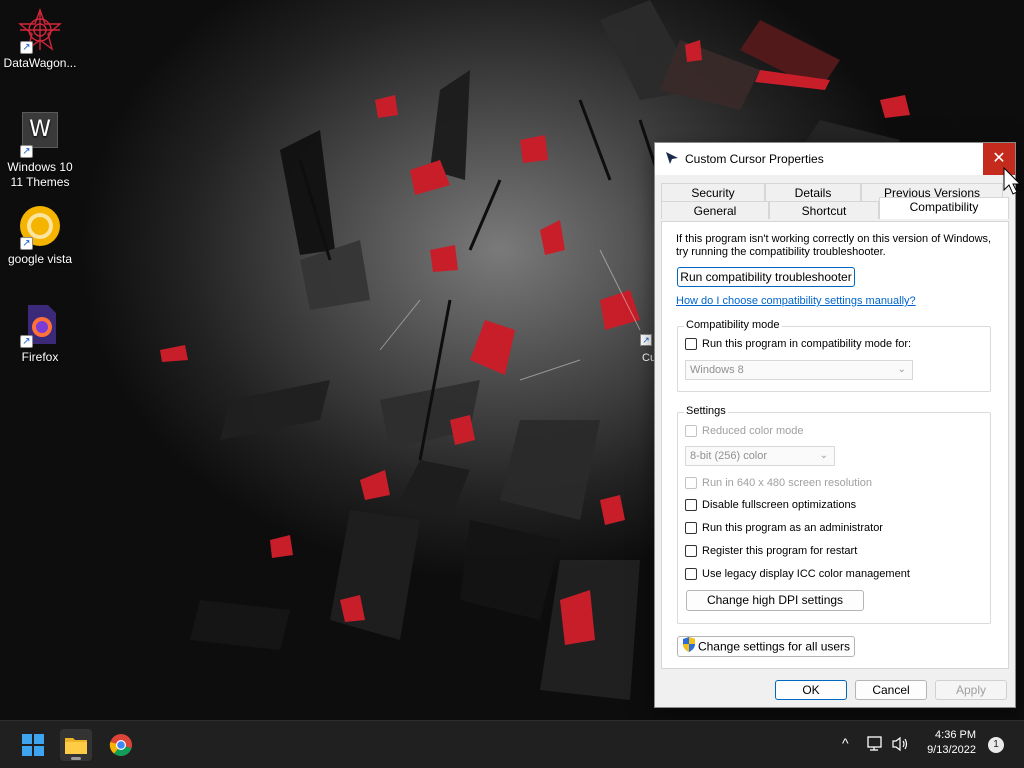 The image size is (1024, 768). What do you see at coordinates (76, 745) in the screenshot?
I see `file-explorer-button` at bounding box center [76, 745].